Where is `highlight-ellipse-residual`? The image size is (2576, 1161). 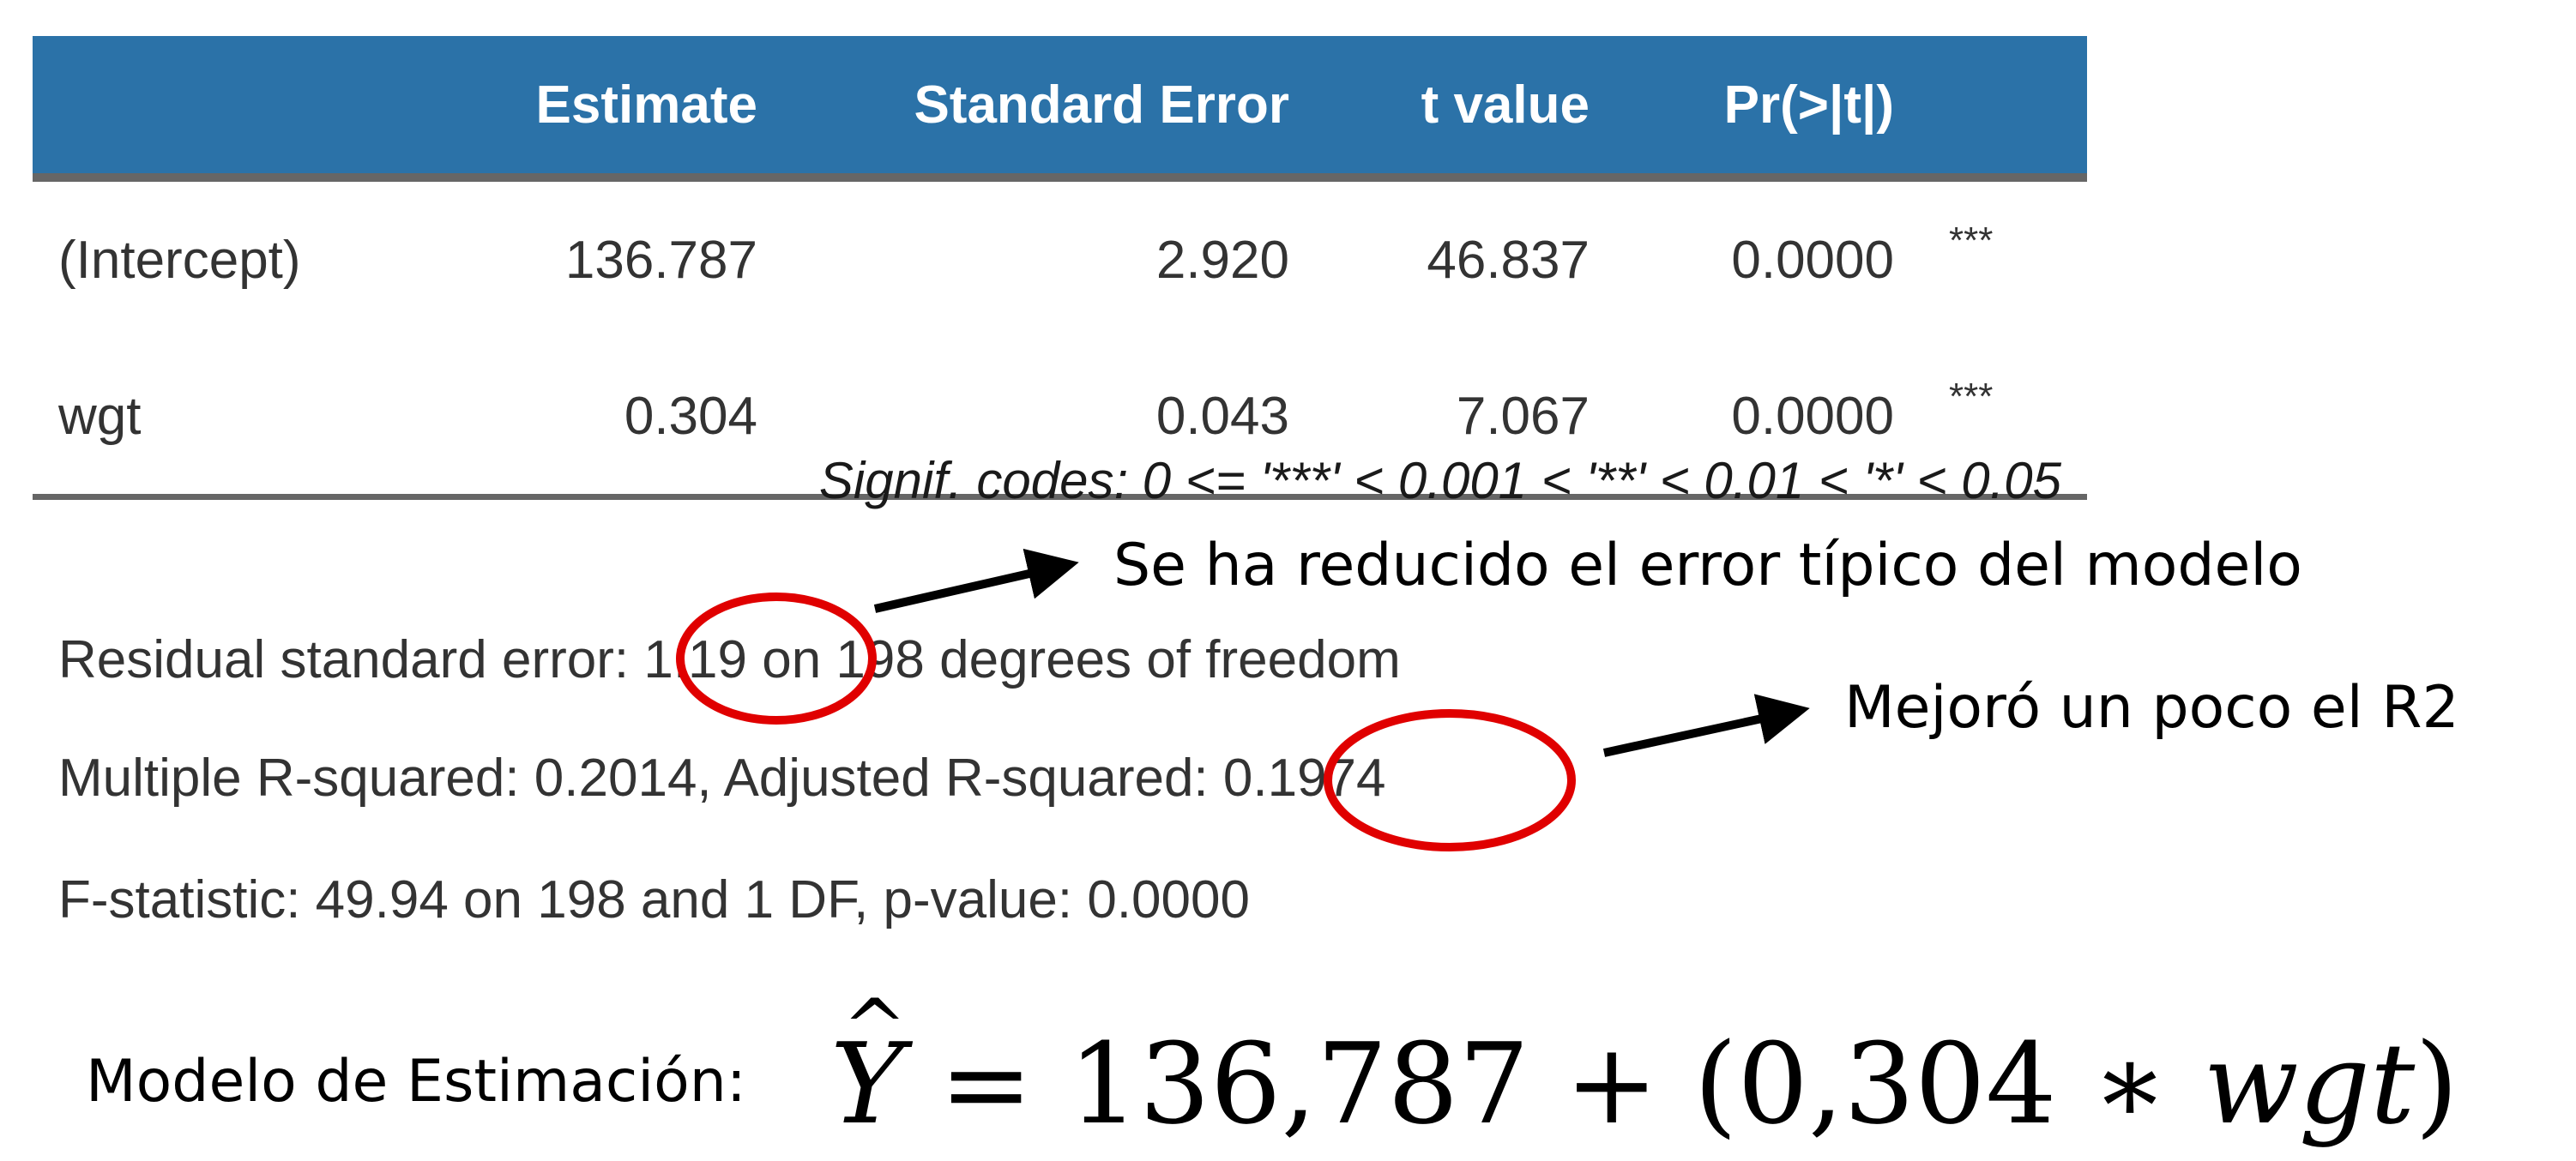
highlight-ellipse-residual is located at coordinates (776, 659).